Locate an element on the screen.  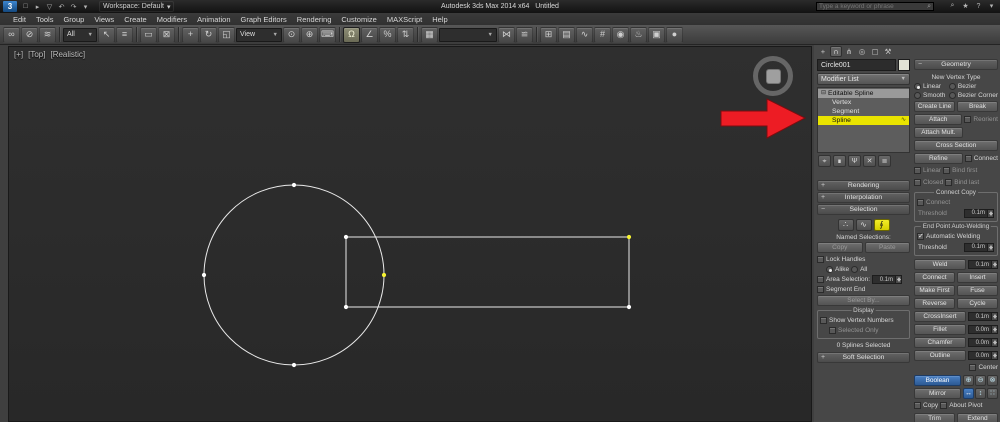
select-and-manipulate-icon: ⊕ is located at coordinates (309, 34).